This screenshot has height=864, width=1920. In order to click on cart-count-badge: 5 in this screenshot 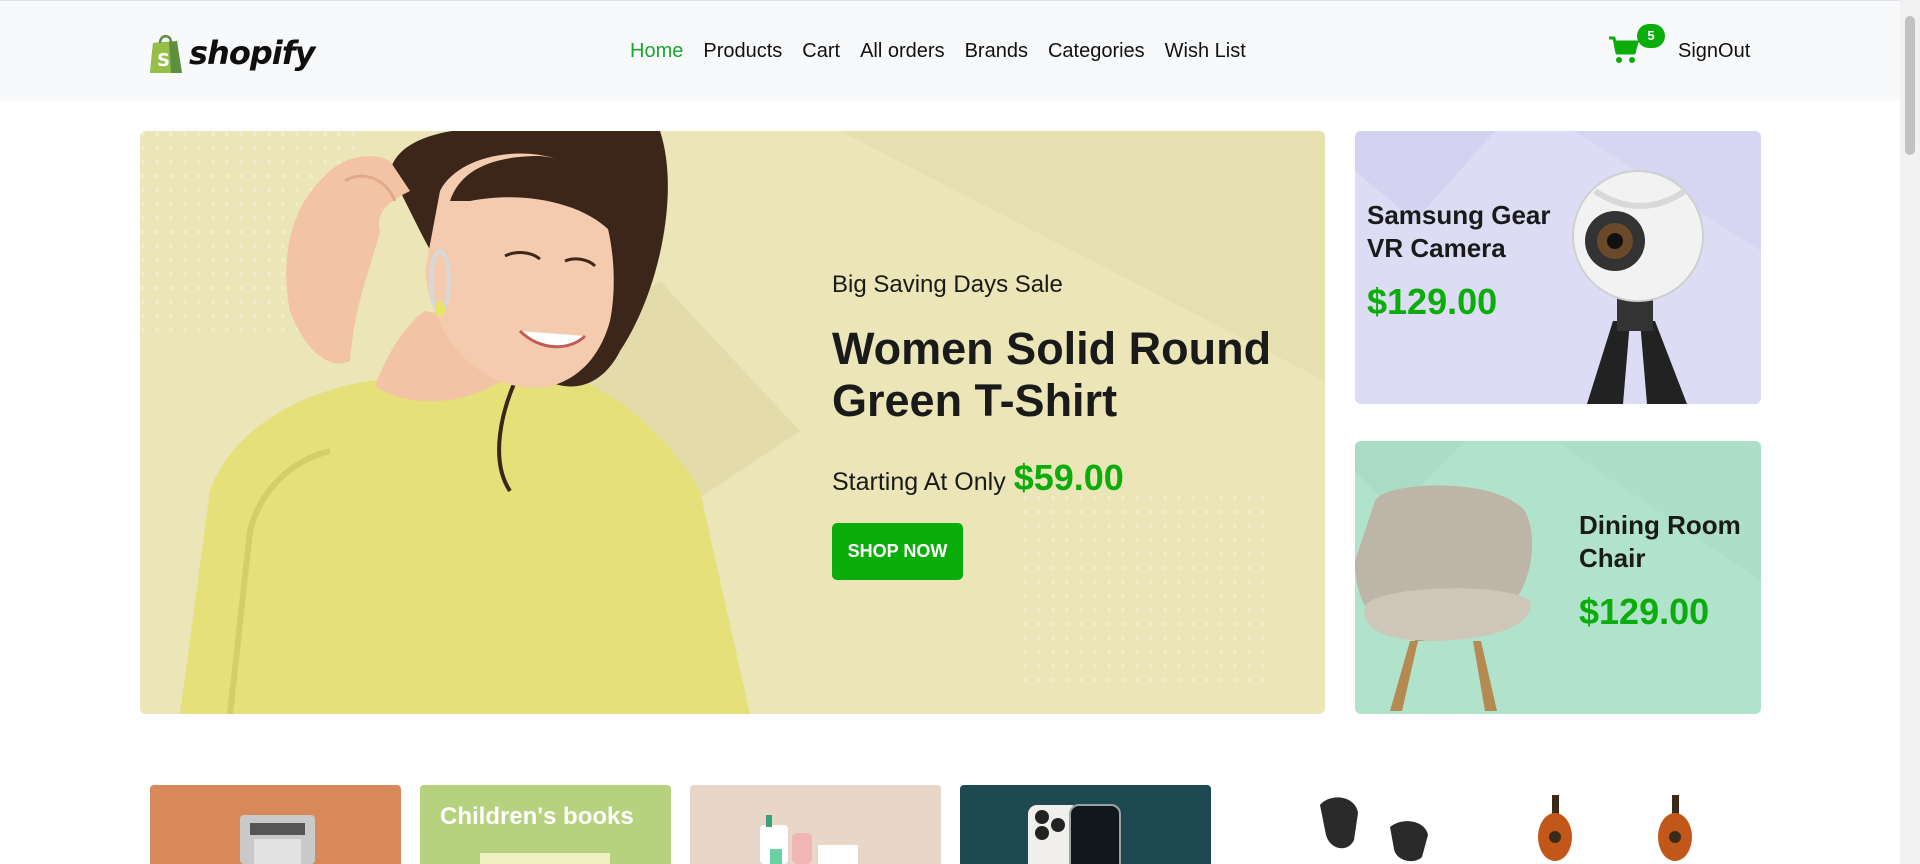, I will do `click(1651, 36)`.